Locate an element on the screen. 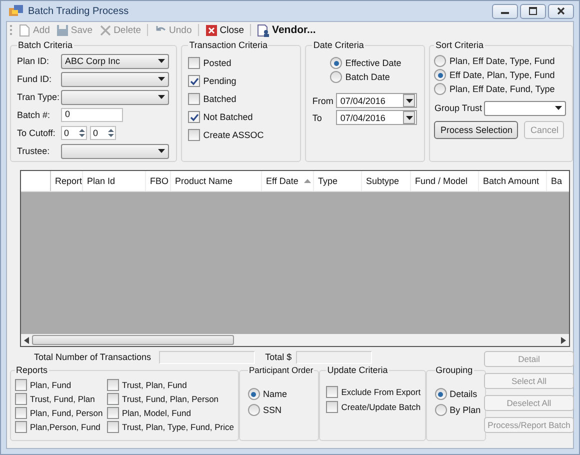  button: Process Selection is located at coordinates (476, 130).